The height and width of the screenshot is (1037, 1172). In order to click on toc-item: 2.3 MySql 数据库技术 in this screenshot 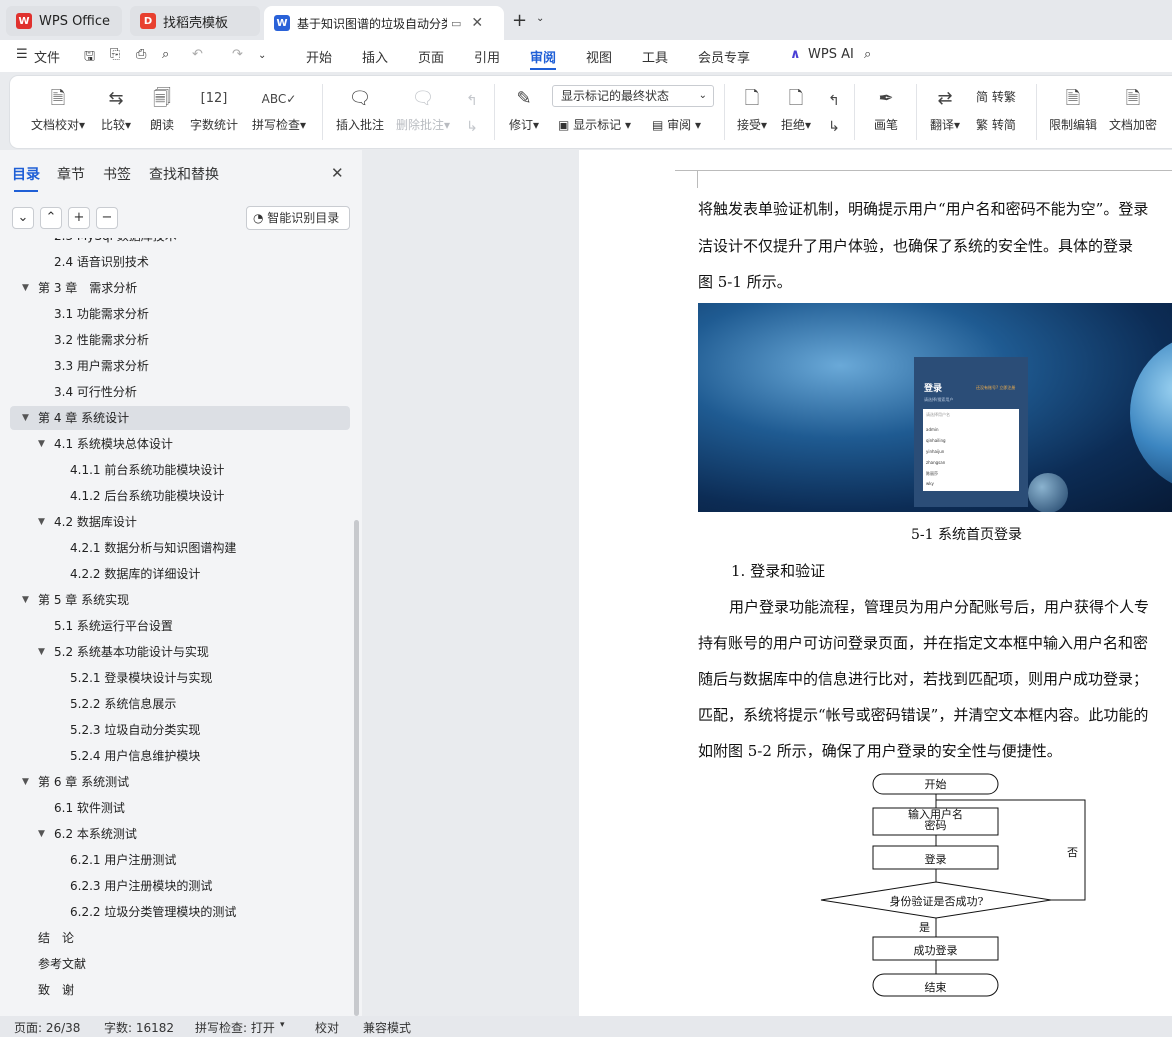, I will do `click(180, 243)`.